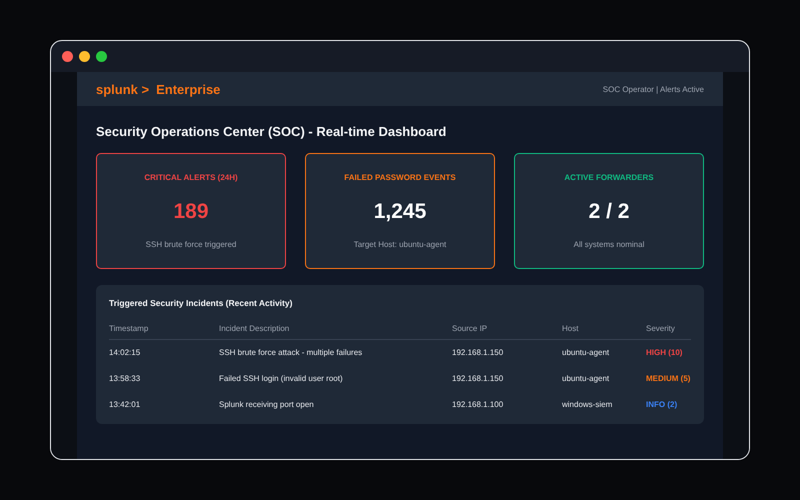 The width and height of the screenshot is (800, 500). I want to click on table-cell: 13:42:01, so click(124, 404).